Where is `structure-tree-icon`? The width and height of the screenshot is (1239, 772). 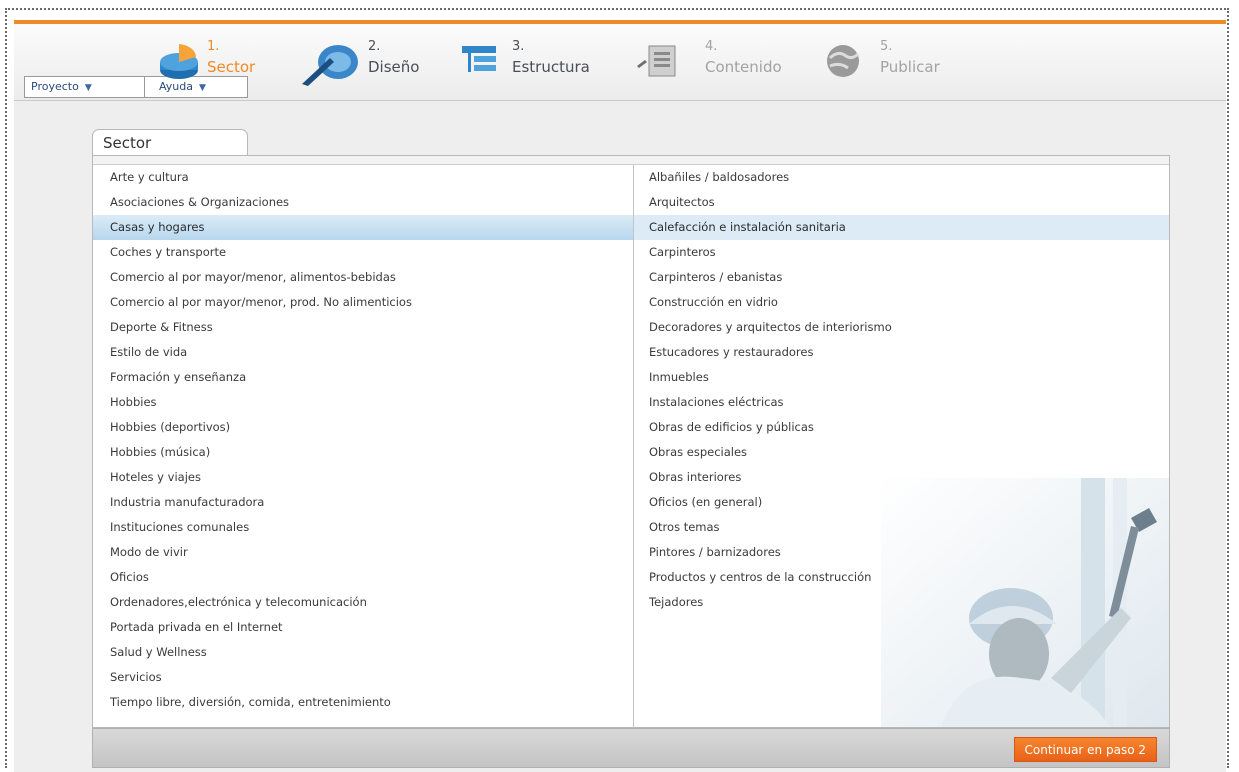 structure-tree-icon is located at coordinates (479, 59).